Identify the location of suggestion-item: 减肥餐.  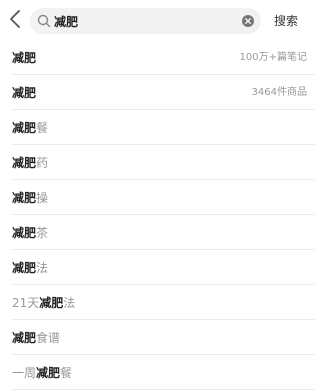
(163, 127).